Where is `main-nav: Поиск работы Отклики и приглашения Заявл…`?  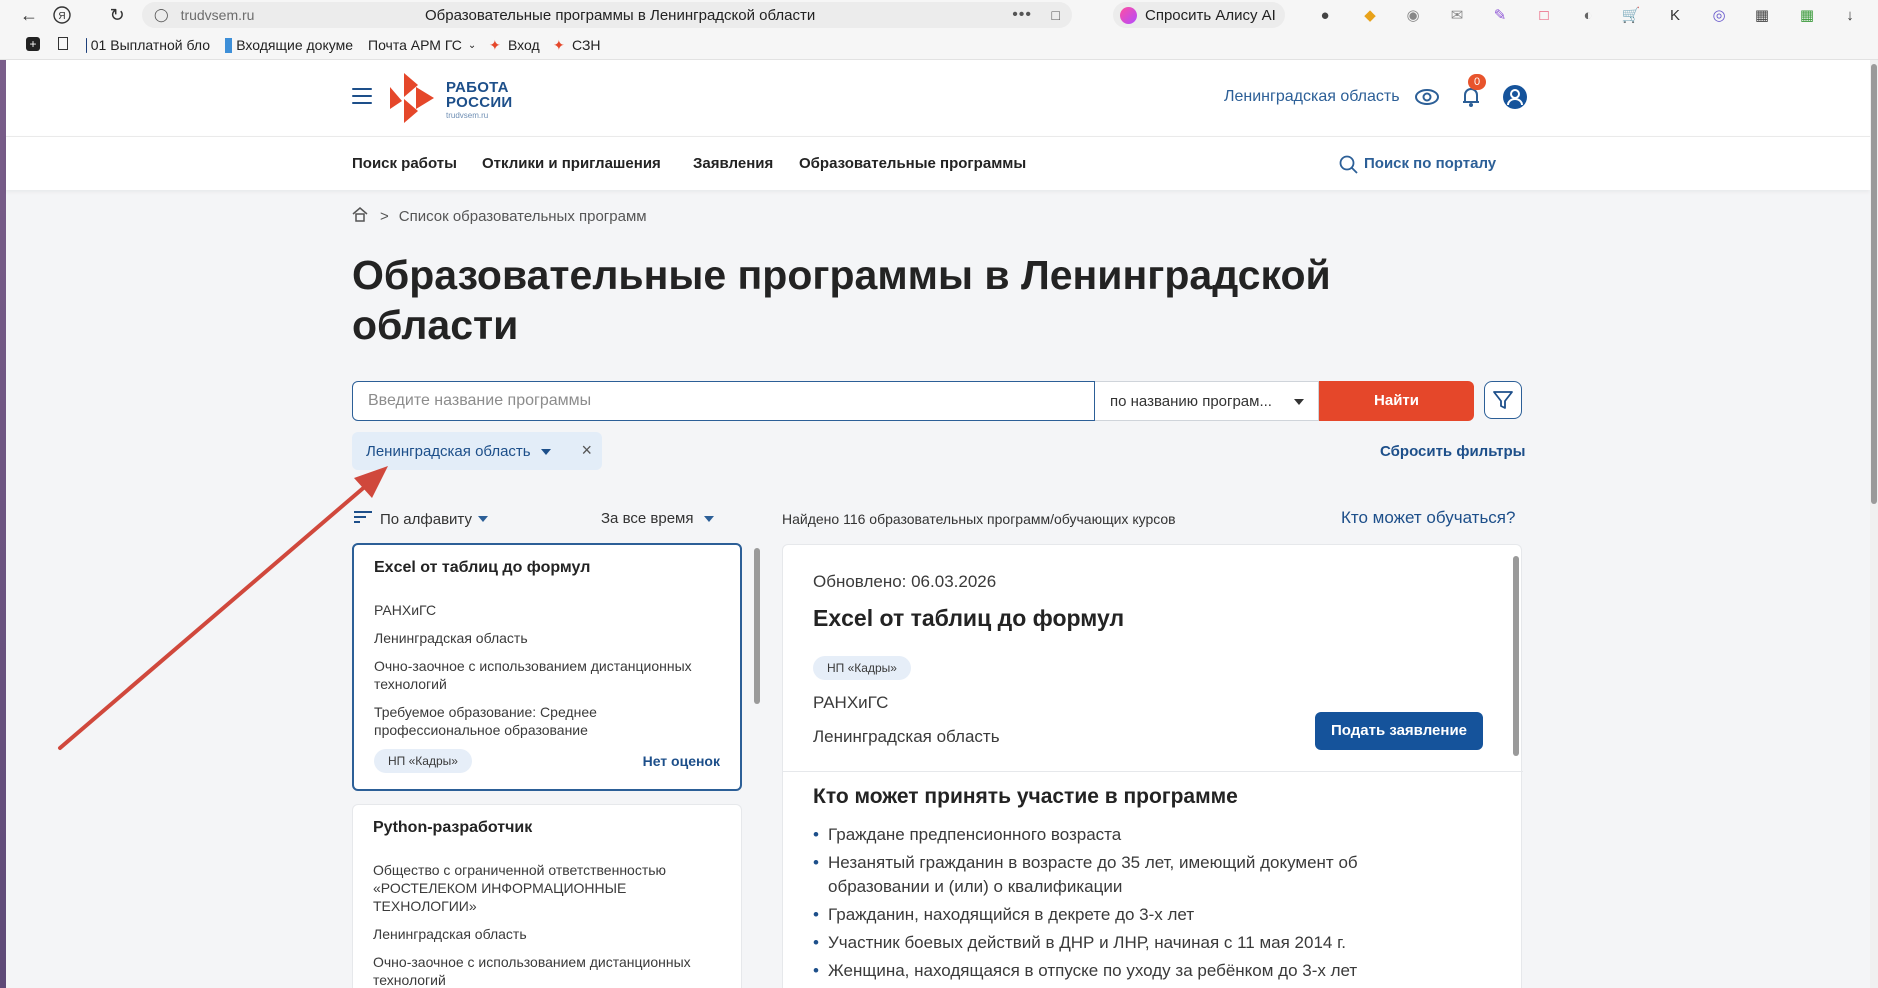 main-nav: Поиск работы Отклики и приглашения Заявл… is located at coordinates (938, 163).